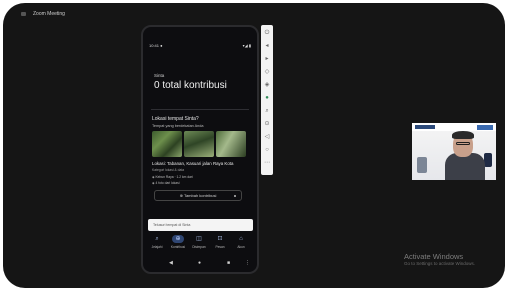  I want to click on total-contributions-title: 0 total kontribusi, so click(190, 85).